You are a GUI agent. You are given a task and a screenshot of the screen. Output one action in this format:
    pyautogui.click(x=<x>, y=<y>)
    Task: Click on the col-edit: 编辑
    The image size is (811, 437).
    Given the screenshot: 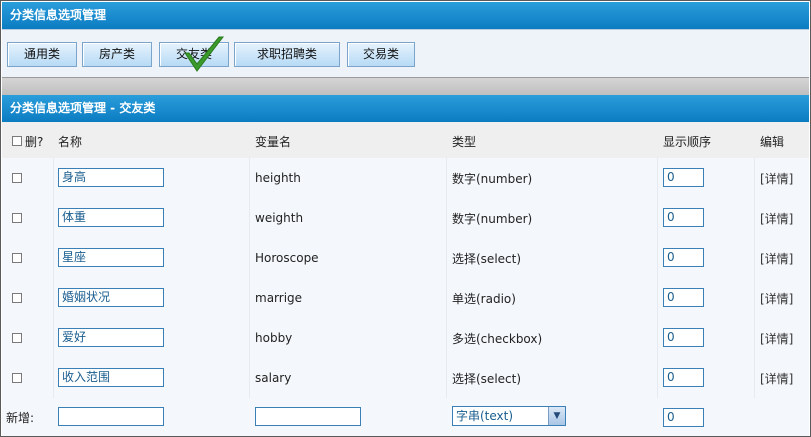 What is the action you would take?
    pyautogui.click(x=772, y=142)
    